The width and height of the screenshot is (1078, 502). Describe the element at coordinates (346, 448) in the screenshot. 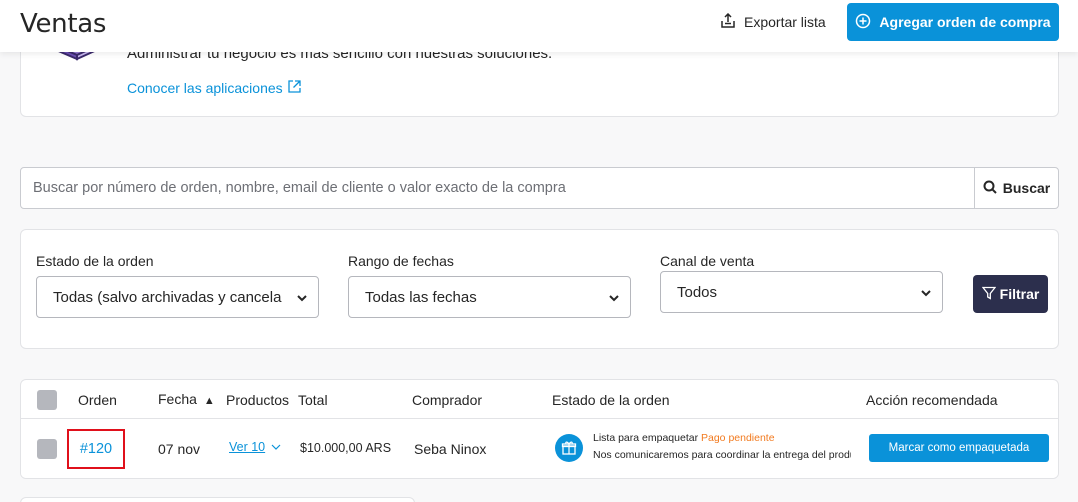

I see `order-total: $10.000,00 ARS` at that location.